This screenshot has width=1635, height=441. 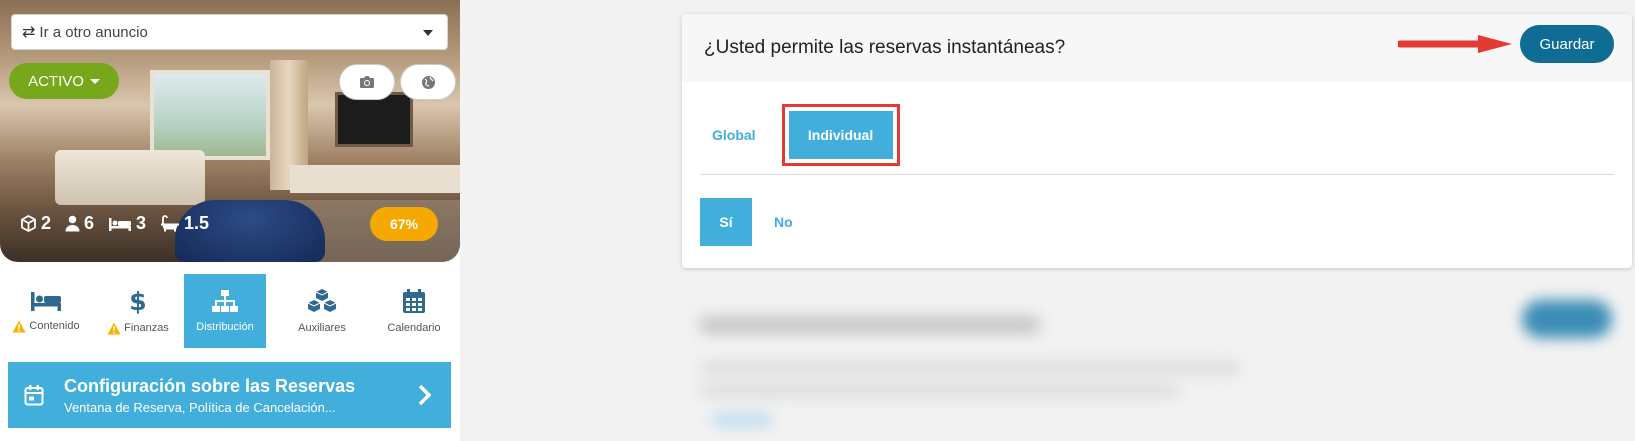 What do you see at coordinates (93, 32) in the screenshot?
I see `listing-selector-label: Ir a otro anuncio` at bounding box center [93, 32].